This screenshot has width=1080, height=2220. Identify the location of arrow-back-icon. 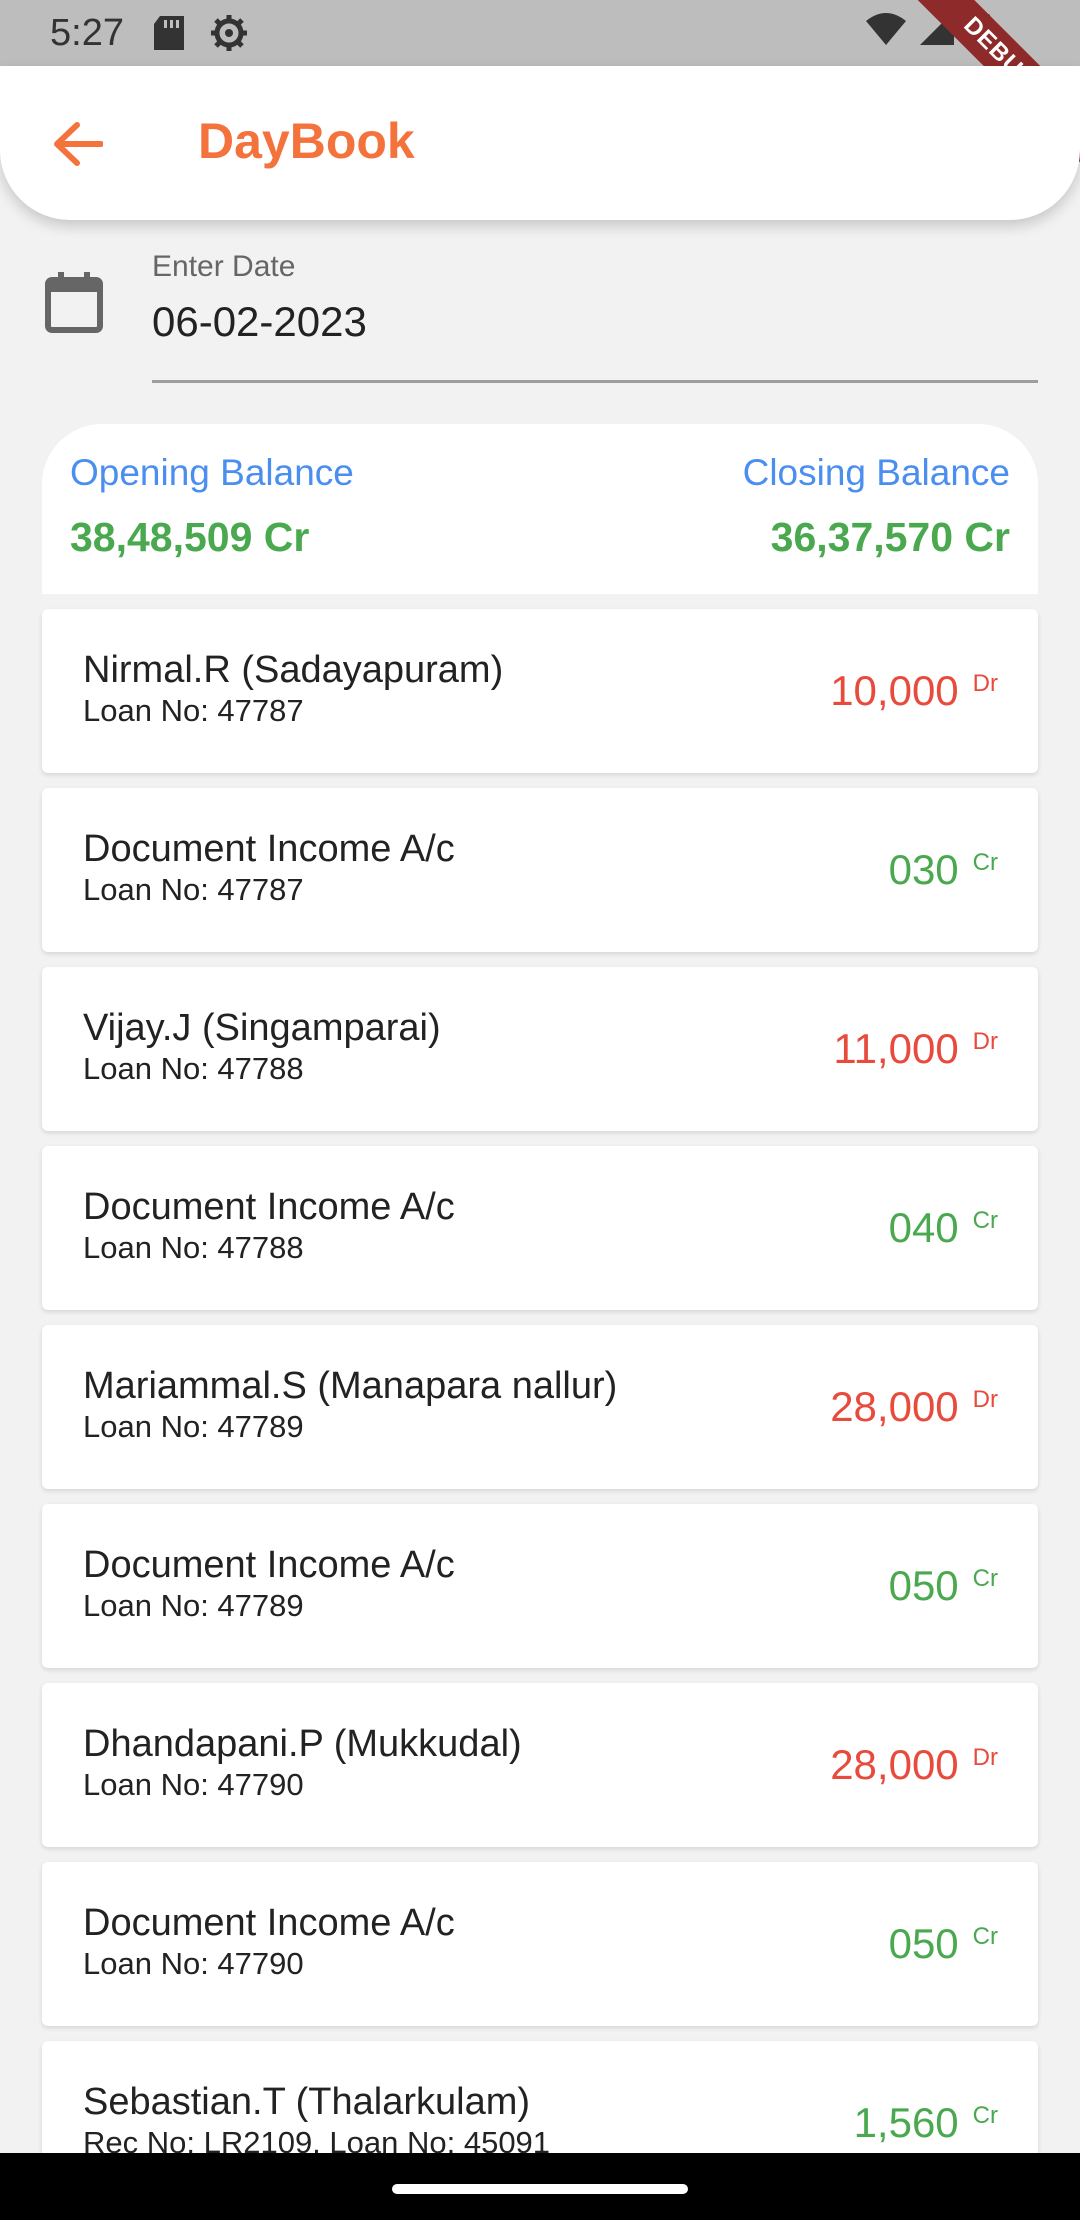
(78, 144).